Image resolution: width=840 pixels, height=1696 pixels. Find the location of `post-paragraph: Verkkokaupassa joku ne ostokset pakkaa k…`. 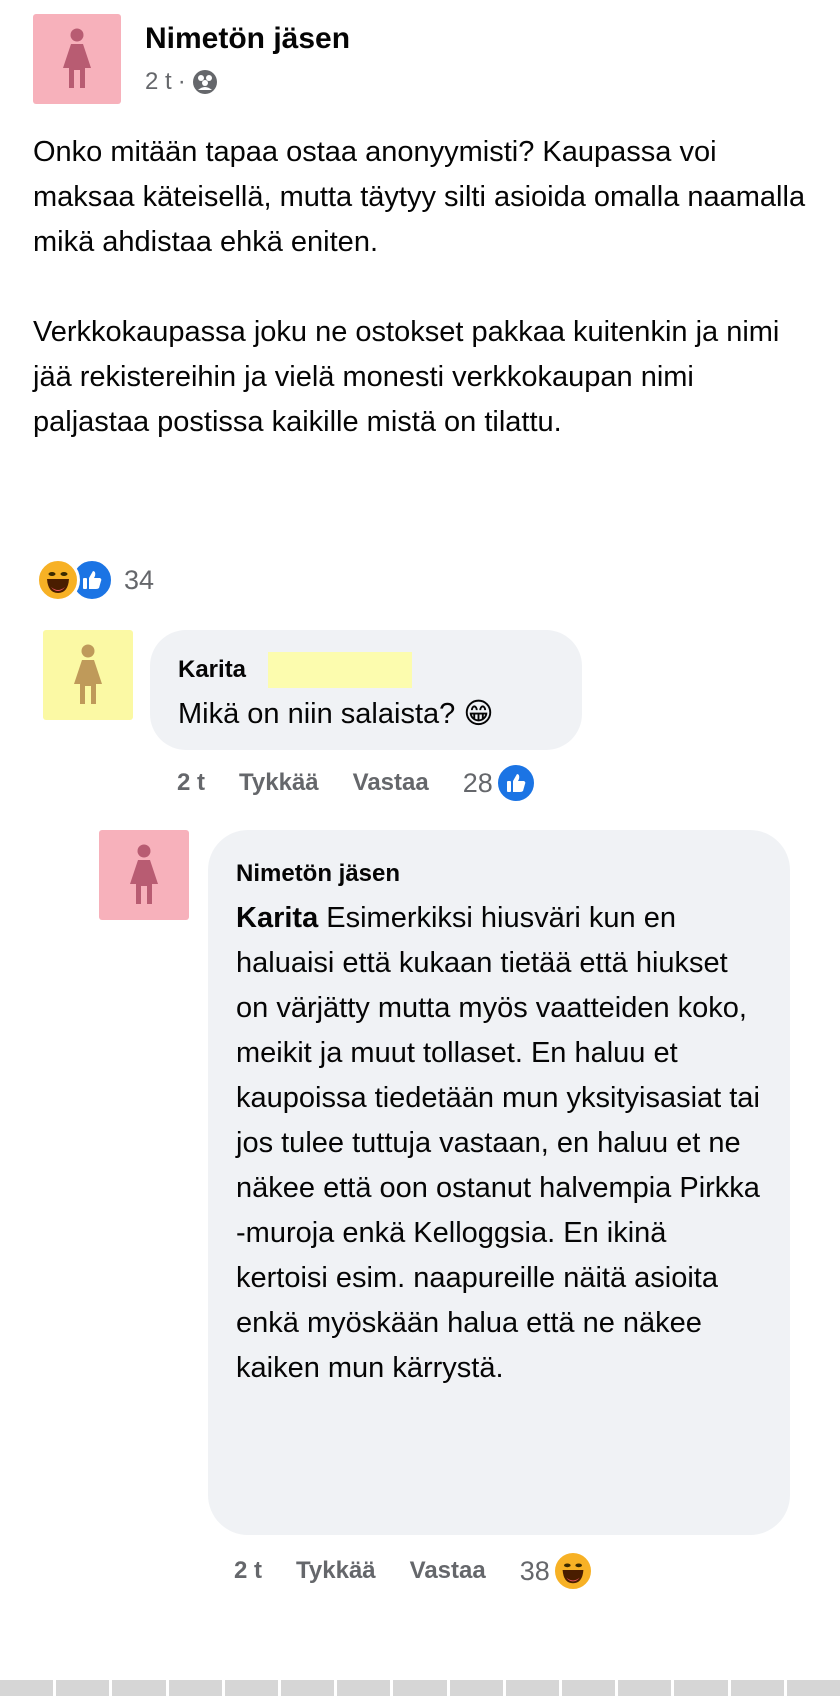

post-paragraph: Verkkokaupassa joku ne ostokset pakkaa k… is located at coordinates (406, 377).